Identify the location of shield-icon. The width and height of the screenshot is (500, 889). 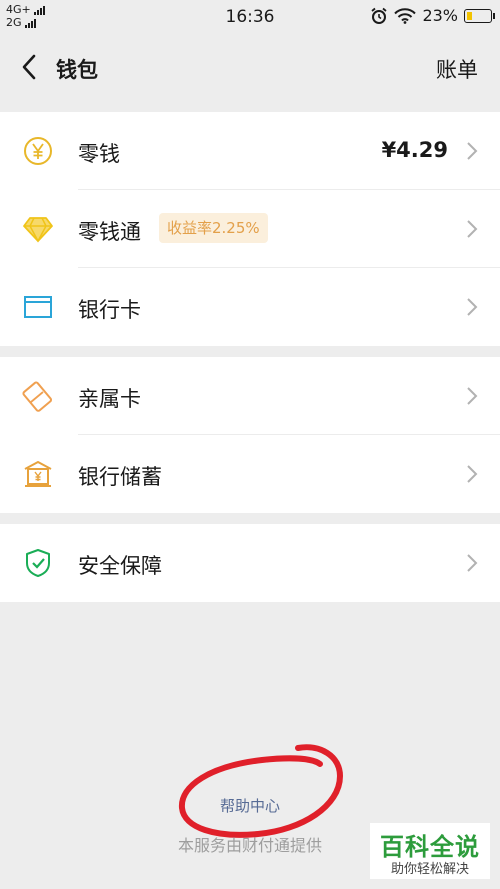
(38, 563).